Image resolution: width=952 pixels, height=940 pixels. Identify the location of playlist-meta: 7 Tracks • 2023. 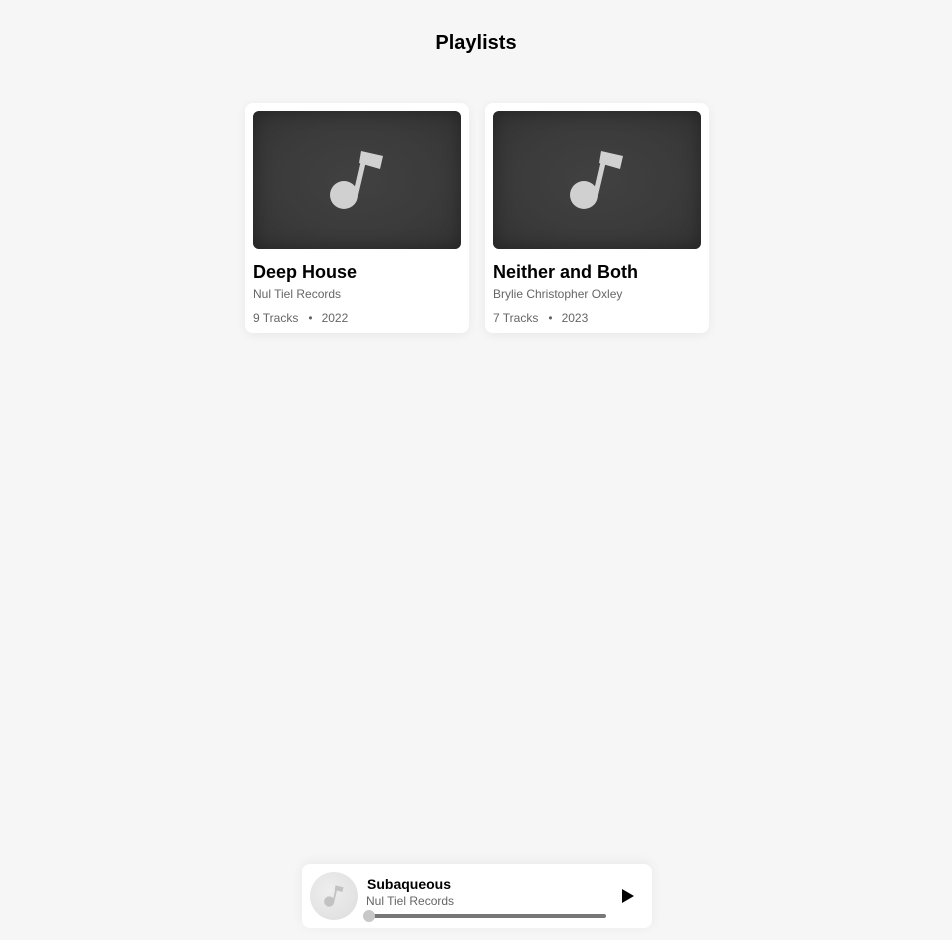
(597, 318).